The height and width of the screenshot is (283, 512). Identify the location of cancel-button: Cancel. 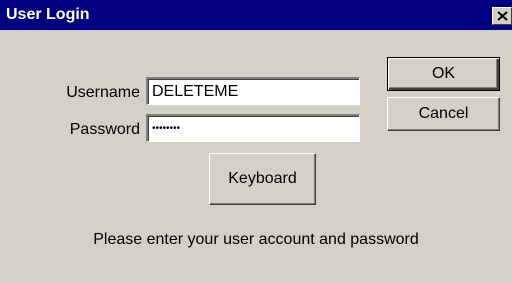
(443, 114).